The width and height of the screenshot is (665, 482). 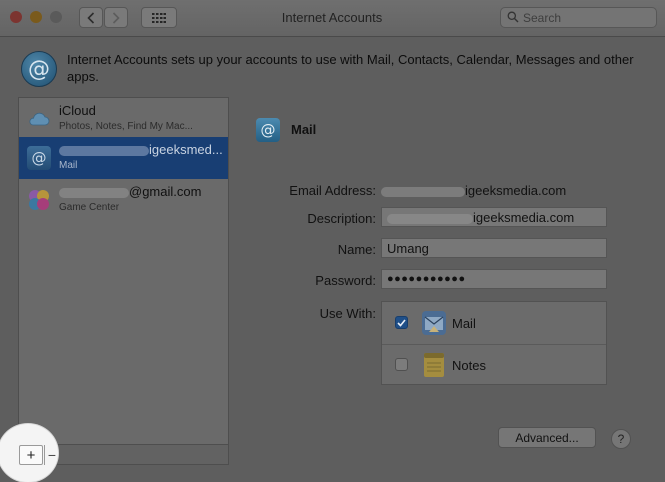 I want to click on name-field: Umang, so click(x=494, y=248).